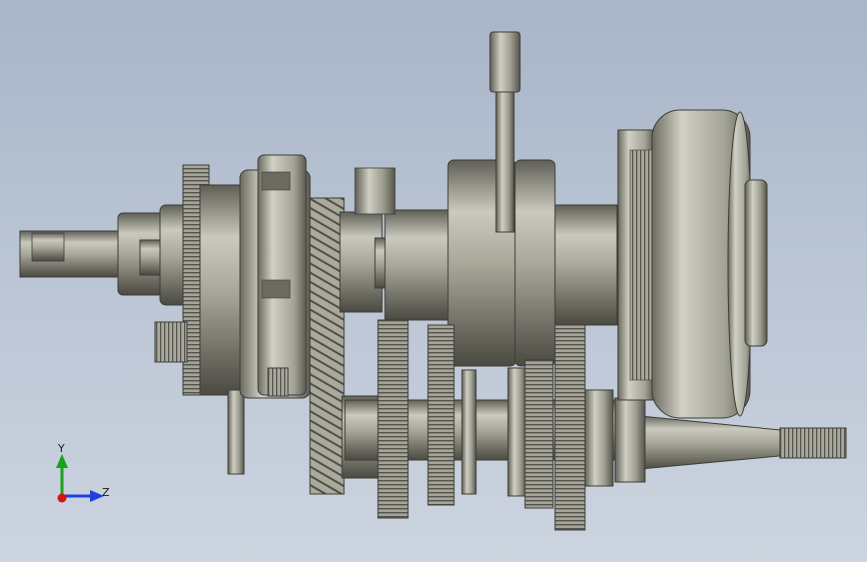 This screenshot has height=562, width=867. What do you see at coordinates (106, 492) in the screenshot?
I see `z-axis-label: Z` at bounding box center [106, 492].